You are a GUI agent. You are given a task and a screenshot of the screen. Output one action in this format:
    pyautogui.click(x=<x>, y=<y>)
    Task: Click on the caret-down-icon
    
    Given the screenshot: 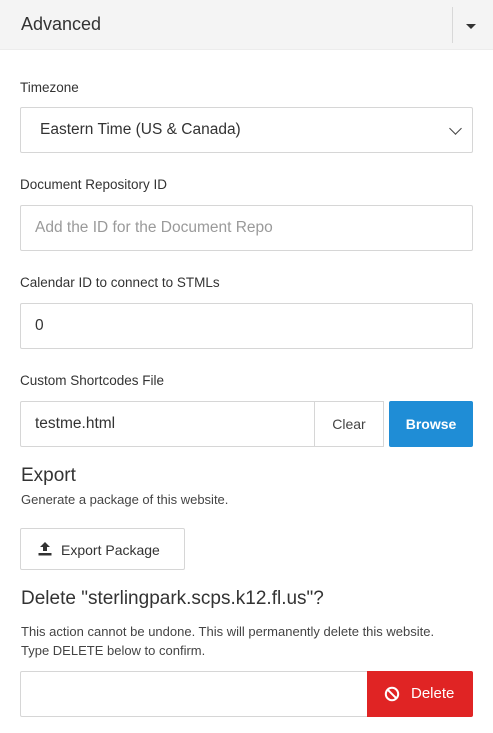 What is the action you would take?
    pyautogui.click(x=471, y=26)
    